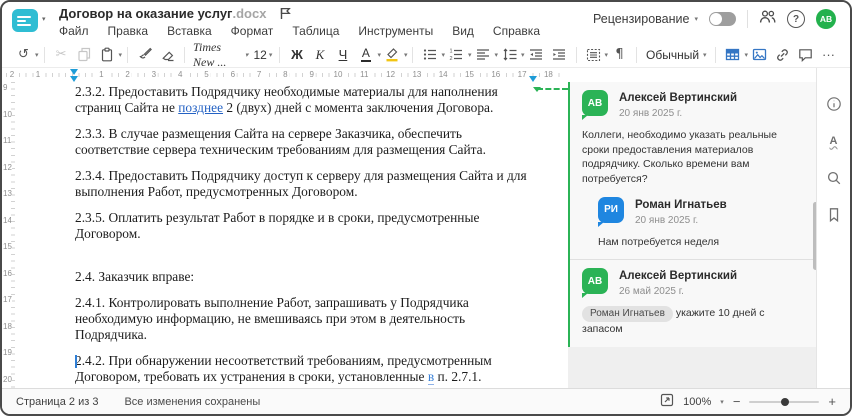  I want to click on review-label: Рецензирование, so click(641, 19).